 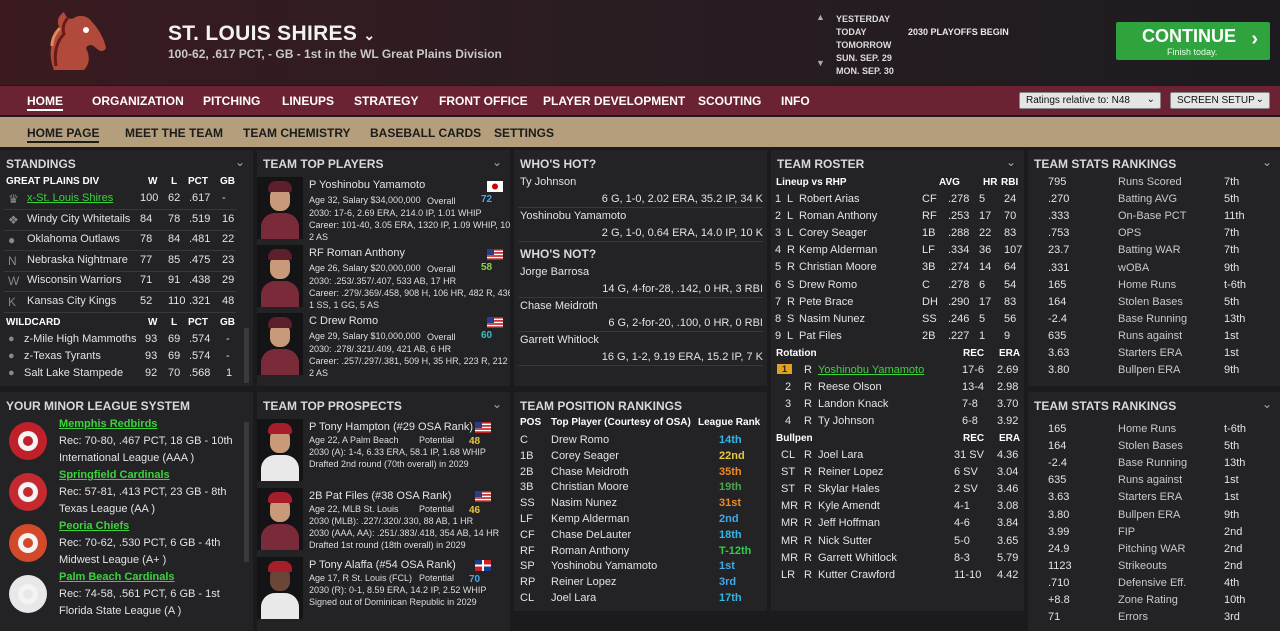 I want to click on date-up-arrow: ▲, so click(x=820, y=17).